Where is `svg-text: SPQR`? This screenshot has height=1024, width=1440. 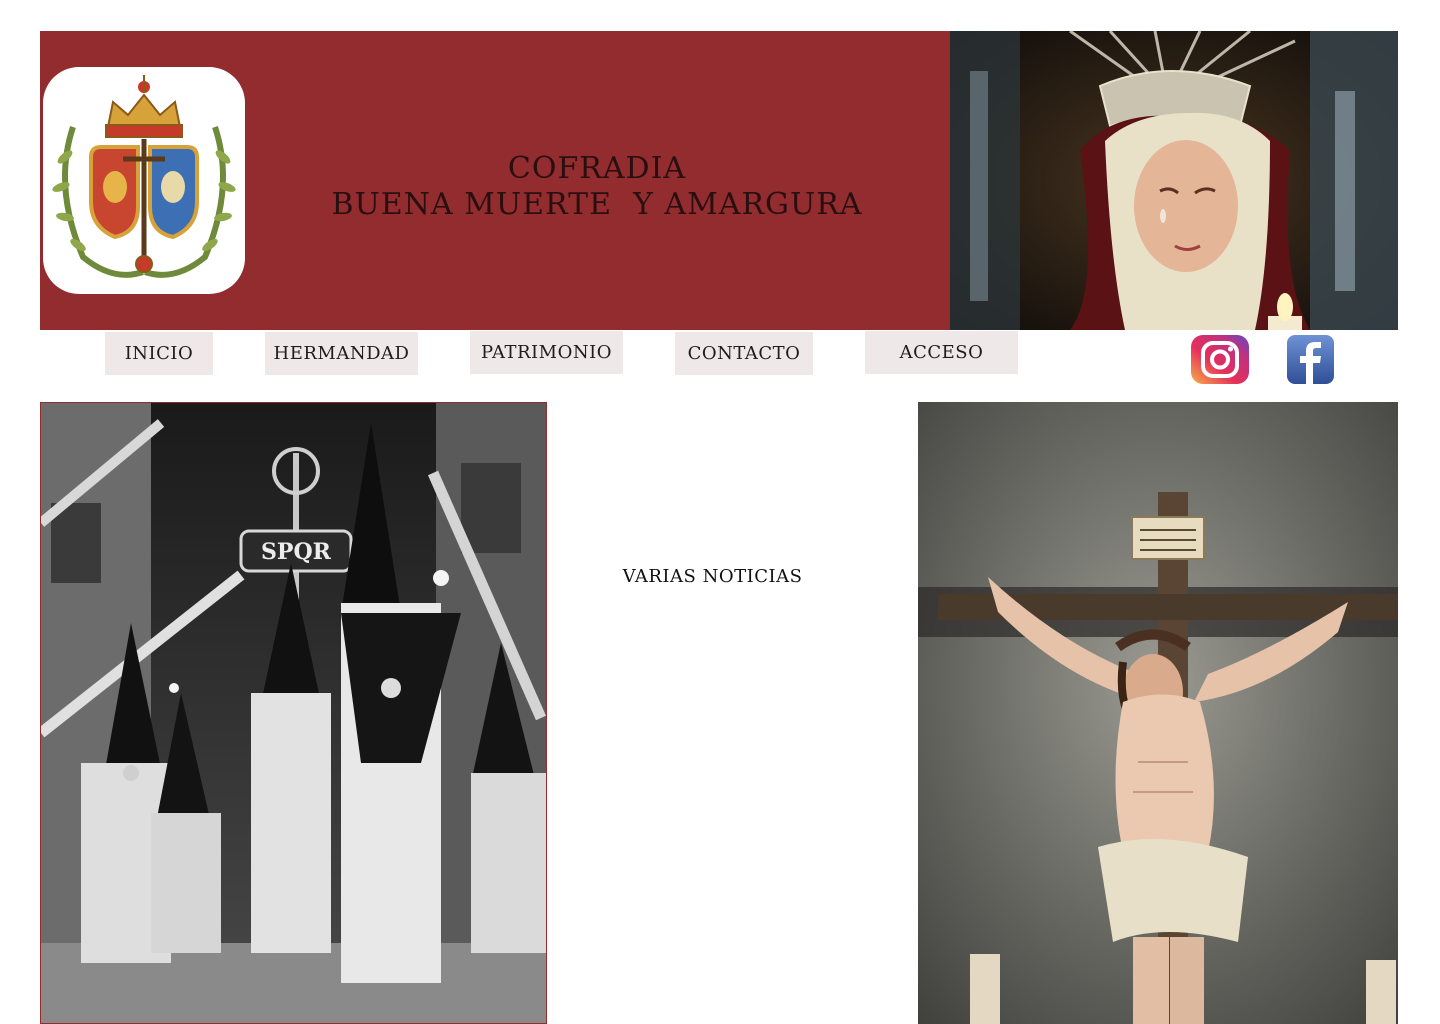
svg-text: SPQR is located at coordinates (296, 552).